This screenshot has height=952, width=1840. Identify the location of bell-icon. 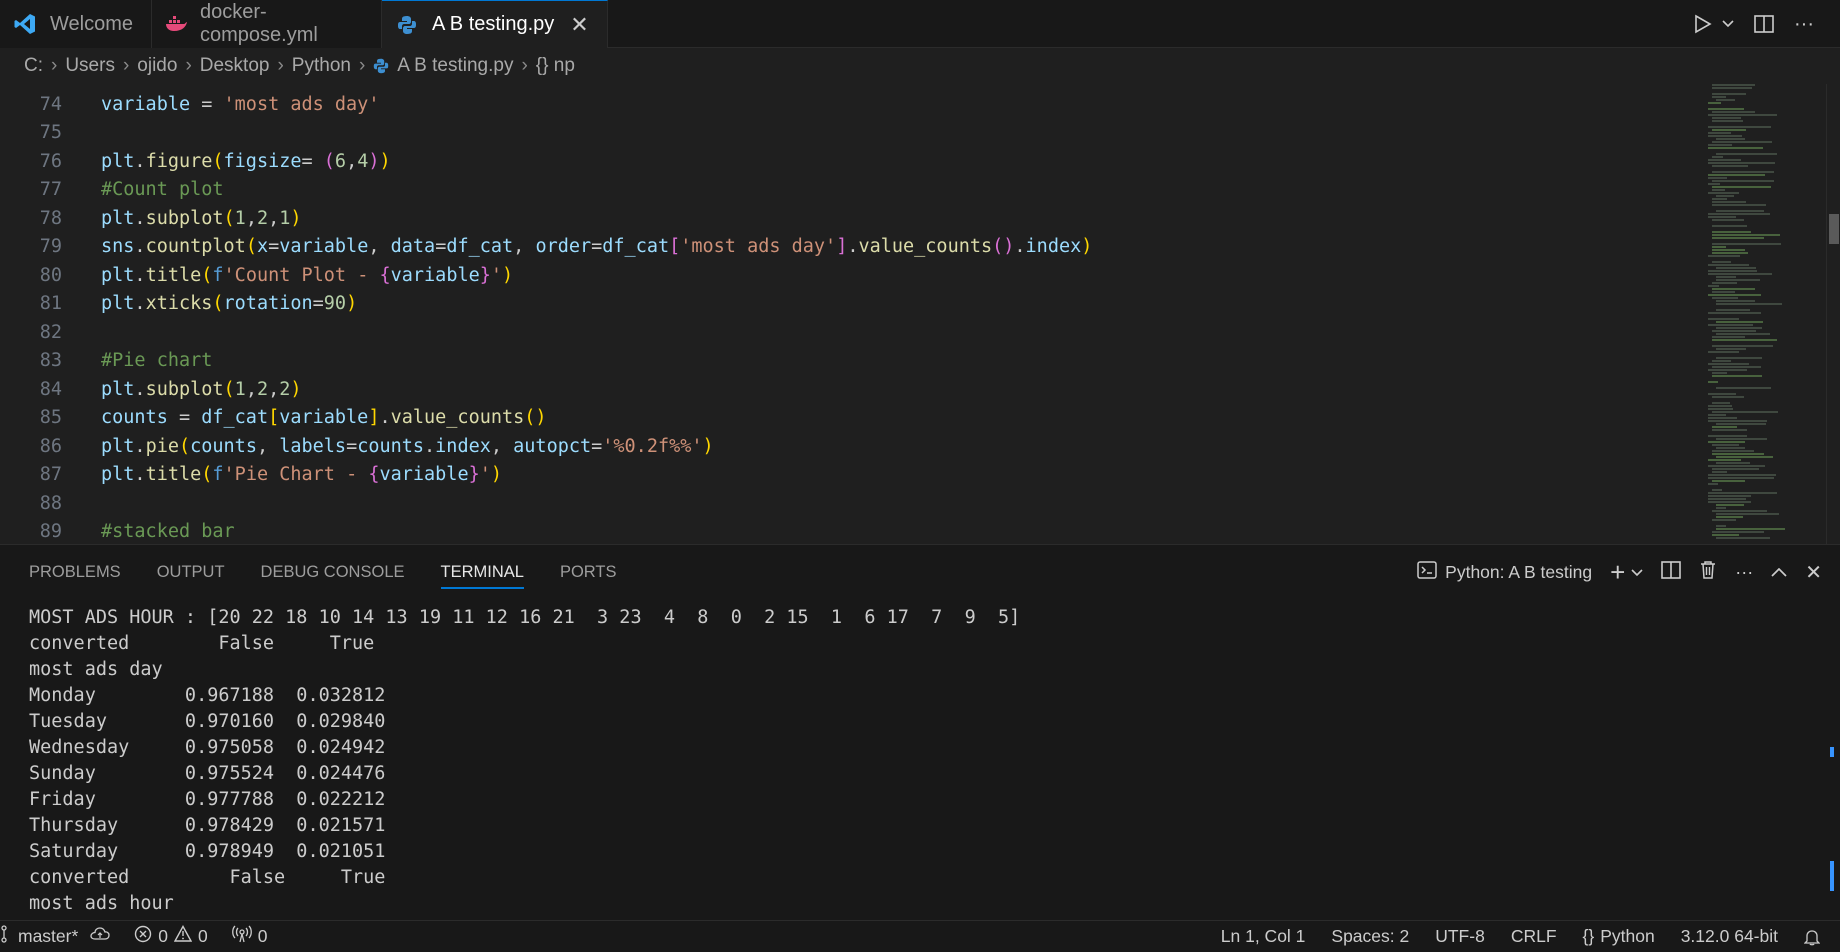
(1812, 937).